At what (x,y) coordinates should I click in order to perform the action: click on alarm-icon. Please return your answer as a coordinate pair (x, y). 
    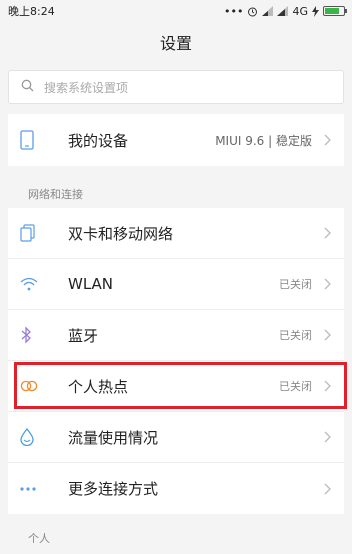
    Looking at the image, I should click on (252, 11).